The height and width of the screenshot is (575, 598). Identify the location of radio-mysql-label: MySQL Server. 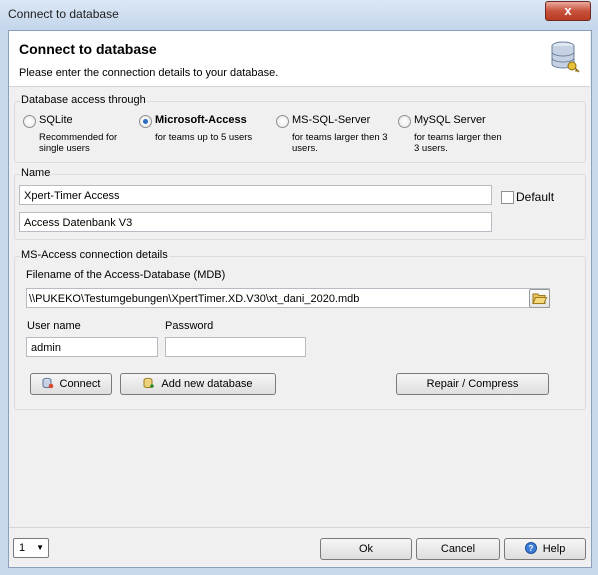
(450, 120).